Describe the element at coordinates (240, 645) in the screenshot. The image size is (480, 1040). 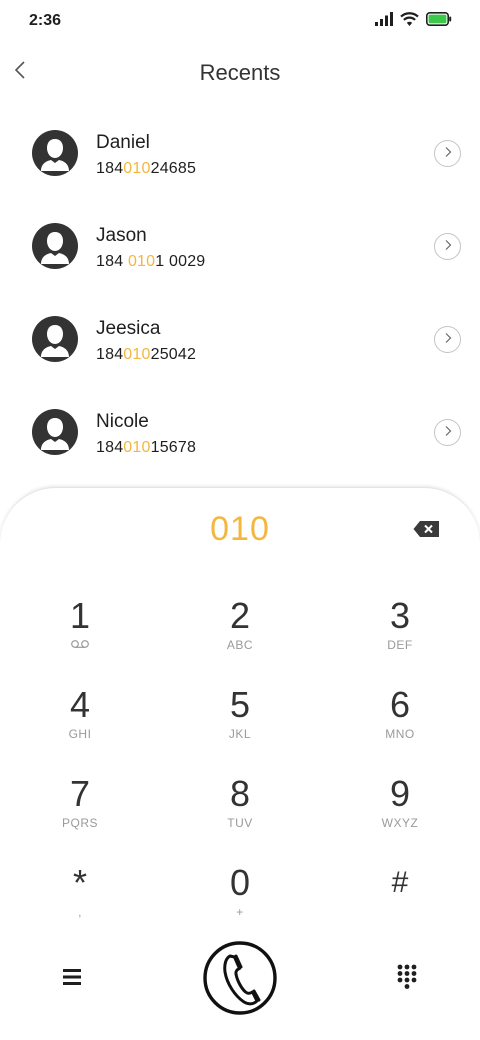
I see `key-letters: ABC` at that location.